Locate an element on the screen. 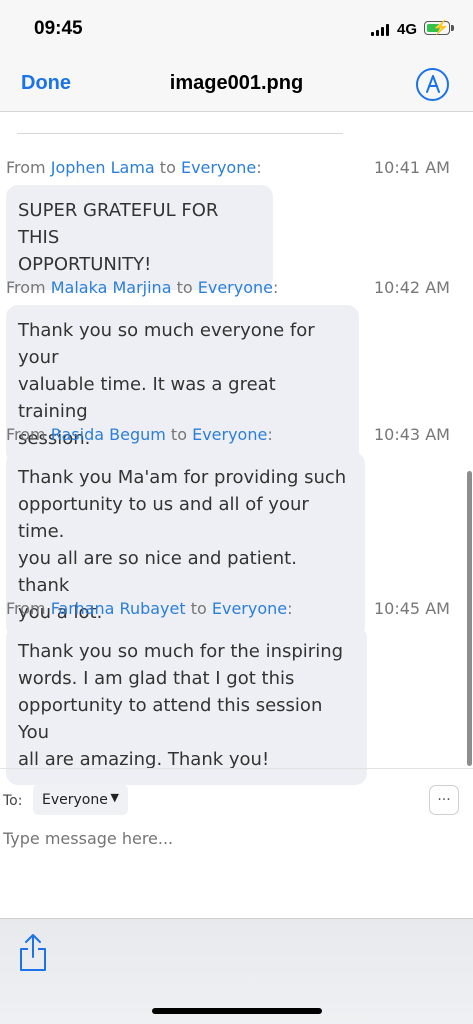 The height and width of the screenshot is (1024, 473). message-line: Thank you so much everyone for your is located at coordinates (166, 344).